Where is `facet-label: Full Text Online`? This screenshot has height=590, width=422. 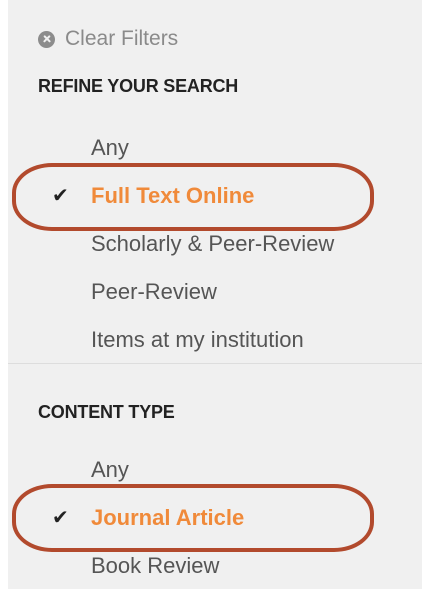 facet-label: Full Text Online is located at coordinates (173, 195).